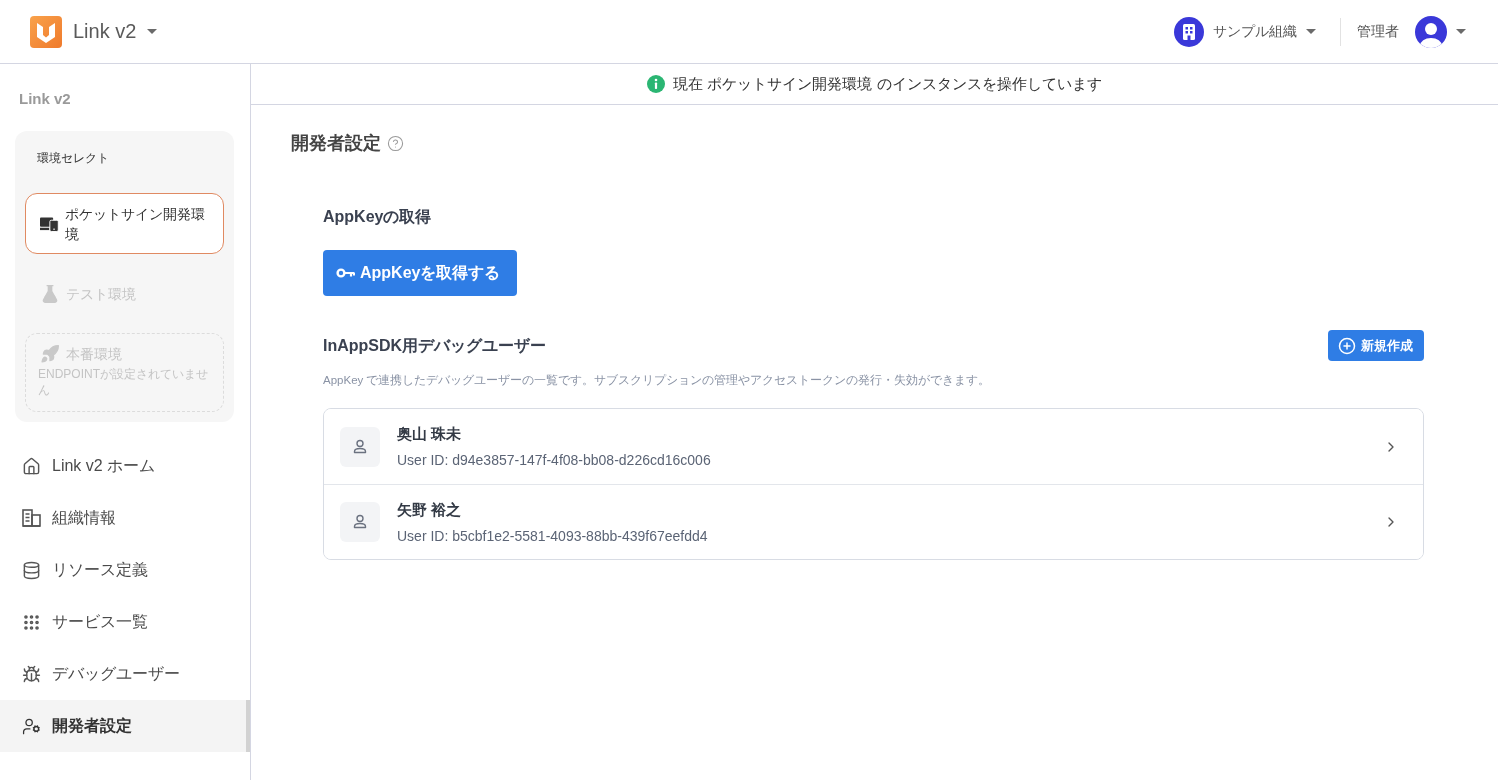  I want to click on devices-icon, so click(49, 224).